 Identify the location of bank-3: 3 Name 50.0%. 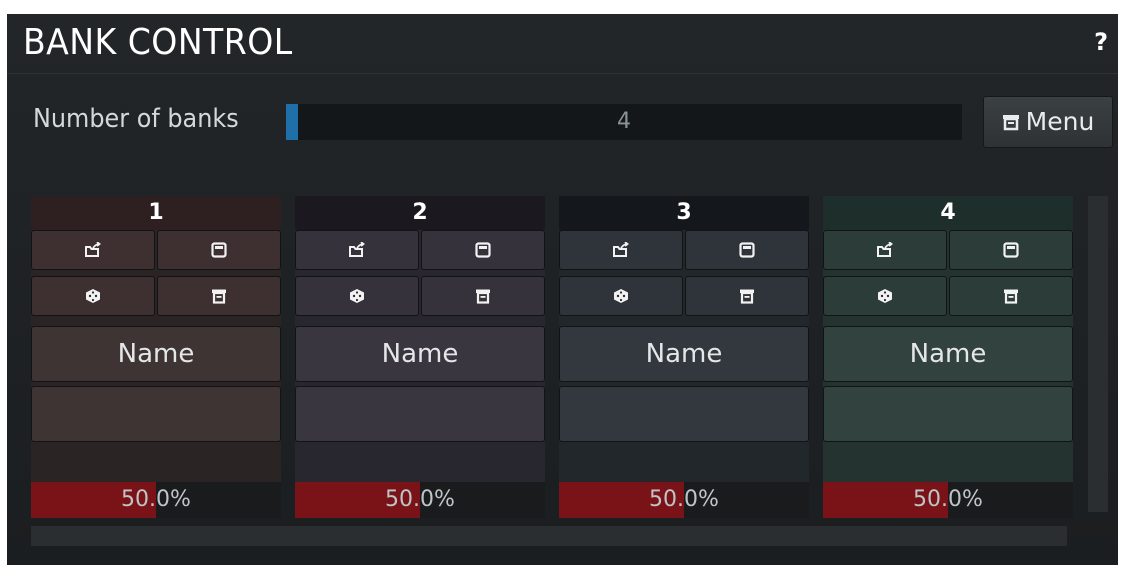
(684, 357).